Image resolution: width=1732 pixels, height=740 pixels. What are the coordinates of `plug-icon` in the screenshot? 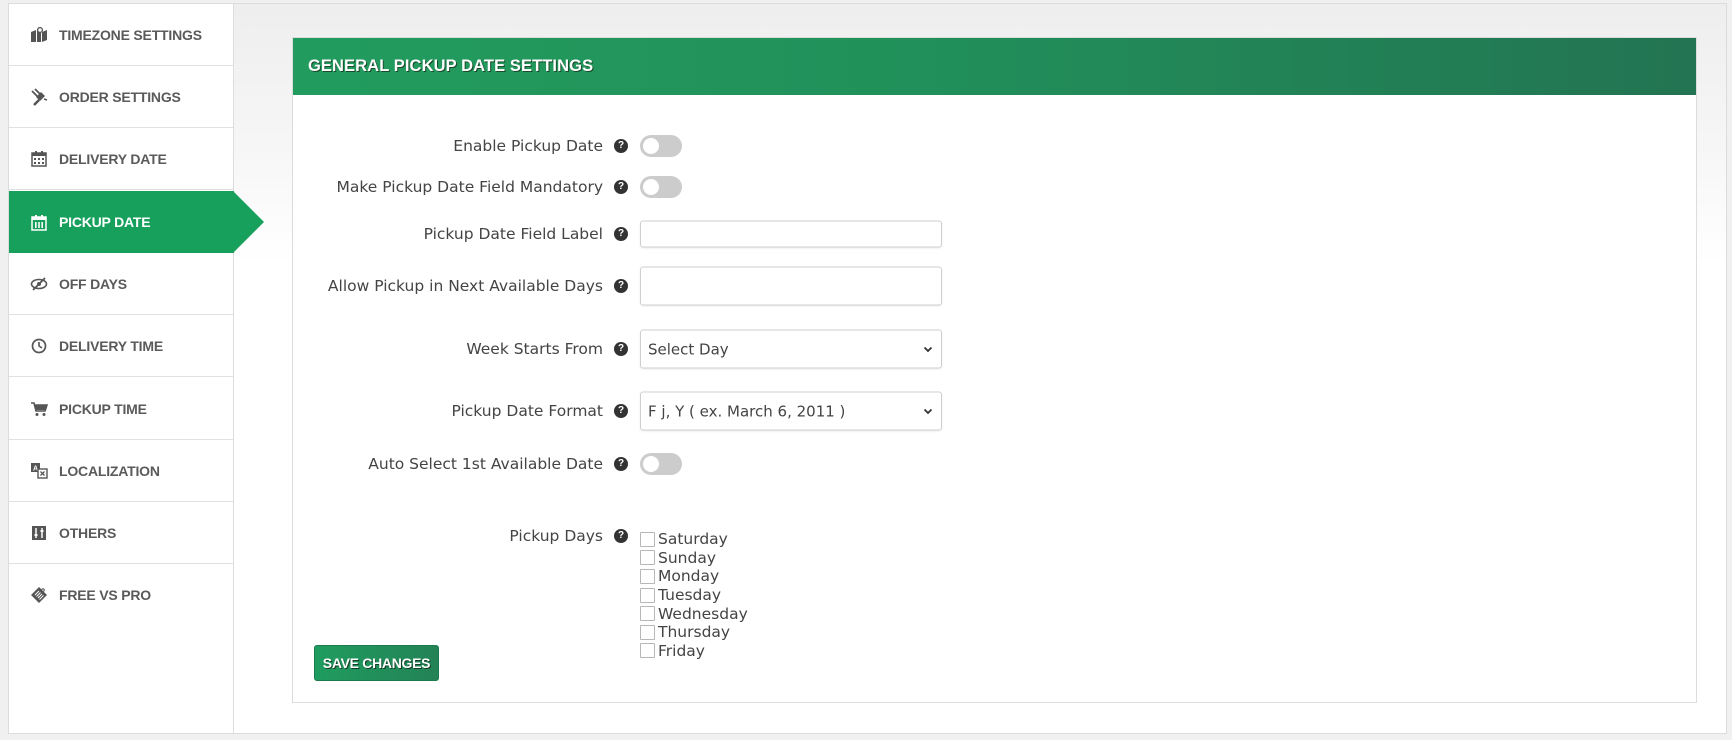 It's located at (39, 97).